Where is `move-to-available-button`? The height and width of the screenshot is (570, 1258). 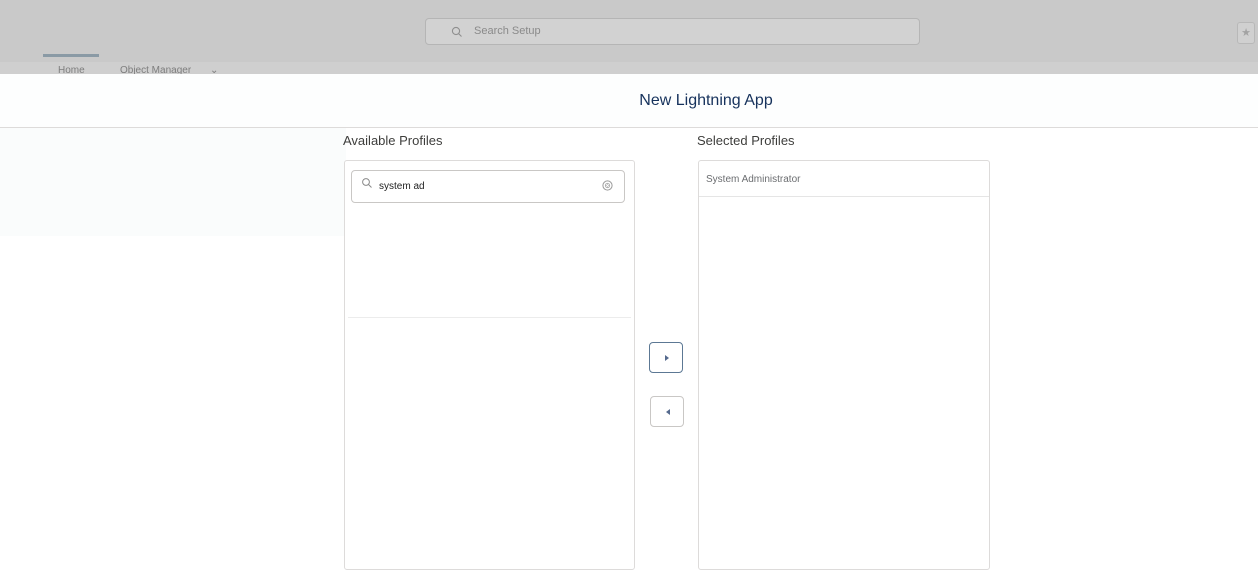 move-to-available-button is located at coordinates (667, 411).